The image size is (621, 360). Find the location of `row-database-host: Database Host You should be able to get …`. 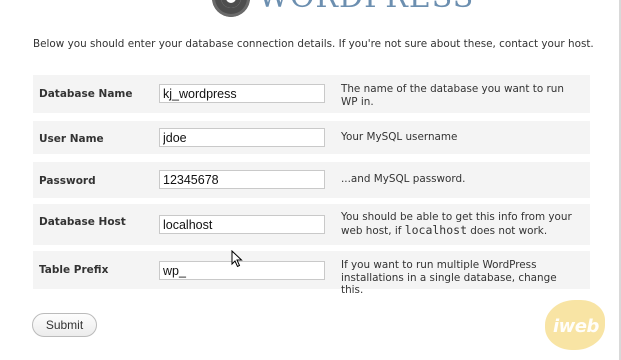

row-database-host: Database Host You should be able to get … is located at coordinates (311, 224).